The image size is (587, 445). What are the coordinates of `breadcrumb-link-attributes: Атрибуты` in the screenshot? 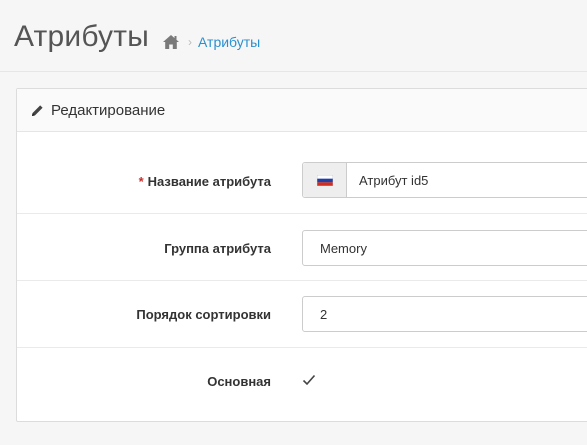 It's located at (229, 42).